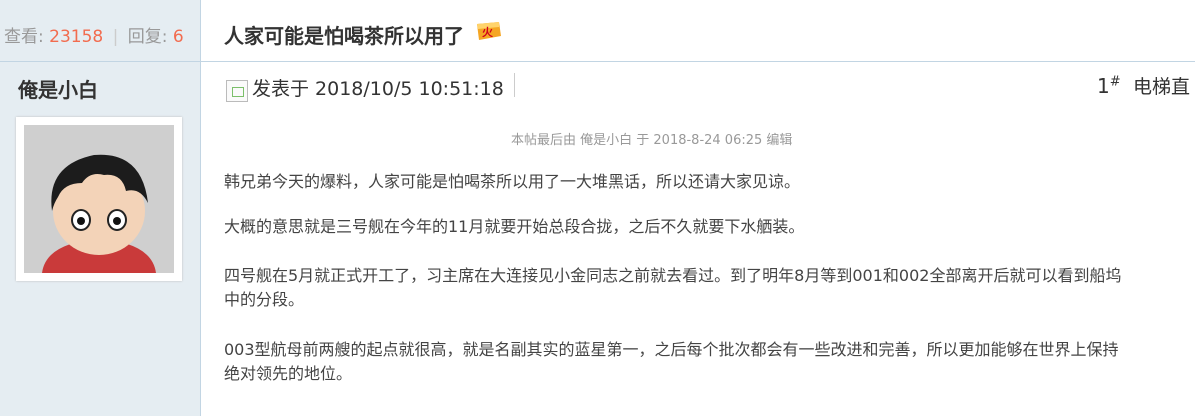  I want to click on svg-text: 火, so click(488, 32).